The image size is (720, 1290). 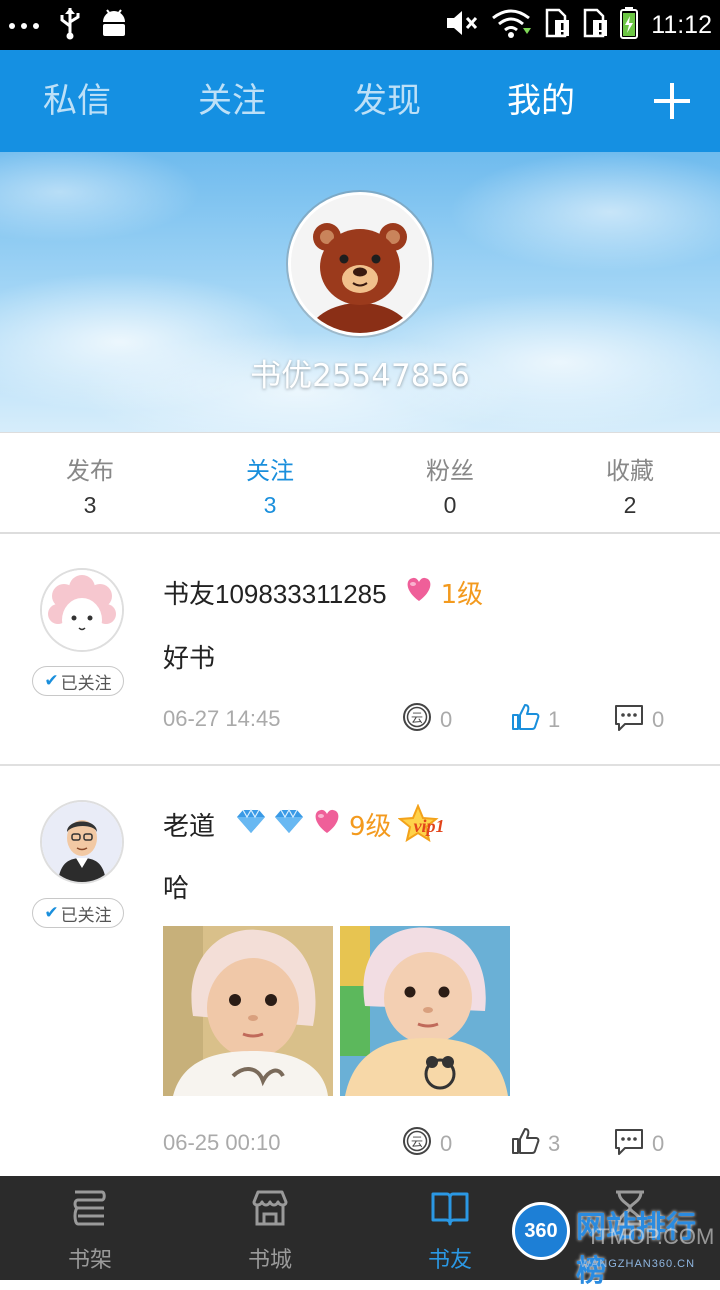 I want to click on watermark-overlay: ITMOP.COM, so click(x=652, y=1236).